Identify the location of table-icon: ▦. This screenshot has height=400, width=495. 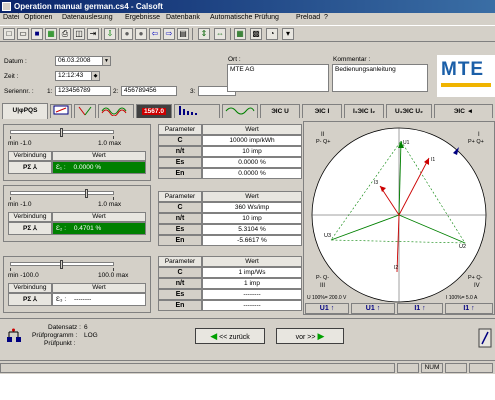
(240, 34).